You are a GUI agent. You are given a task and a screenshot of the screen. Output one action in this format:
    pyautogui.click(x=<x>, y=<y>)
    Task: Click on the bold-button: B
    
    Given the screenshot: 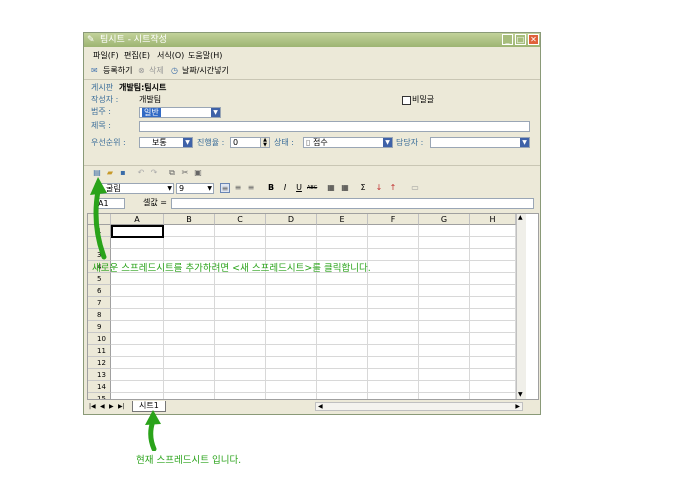 What is the action you would take?
    pyautogui.click(x=271, y=188)
    